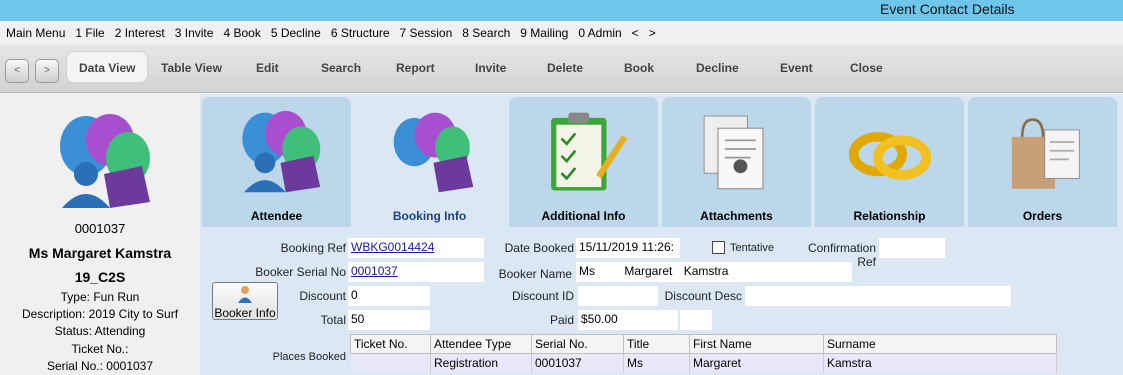 The height and width of the screenshot is (375, 1123). I want to click on discount-field: 0, so click(389, 296).